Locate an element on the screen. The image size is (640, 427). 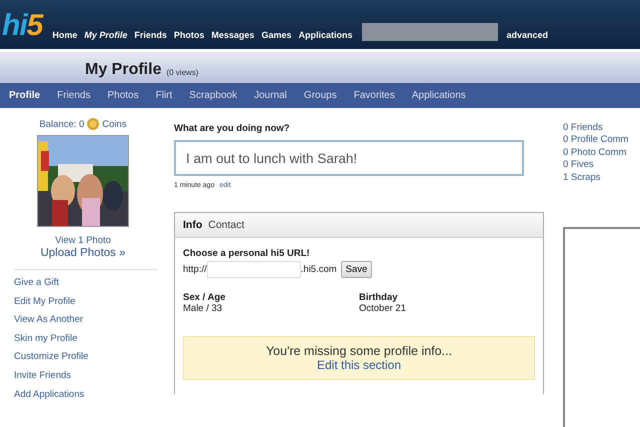
url-suffix: .hi5.com is located at coordinates (318, 269).